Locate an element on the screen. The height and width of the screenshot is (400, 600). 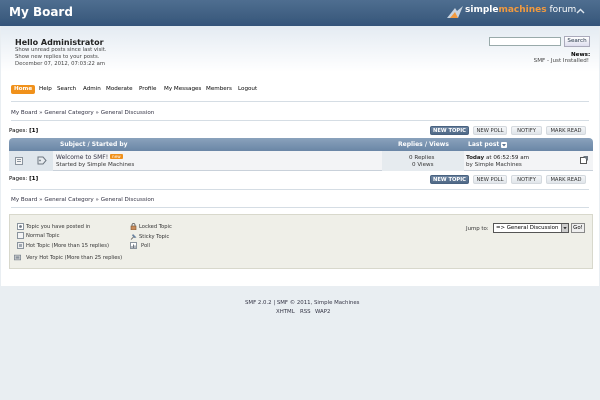
topic-last-post: Today at 06:52:59 am is located at coordinates (497, 158).